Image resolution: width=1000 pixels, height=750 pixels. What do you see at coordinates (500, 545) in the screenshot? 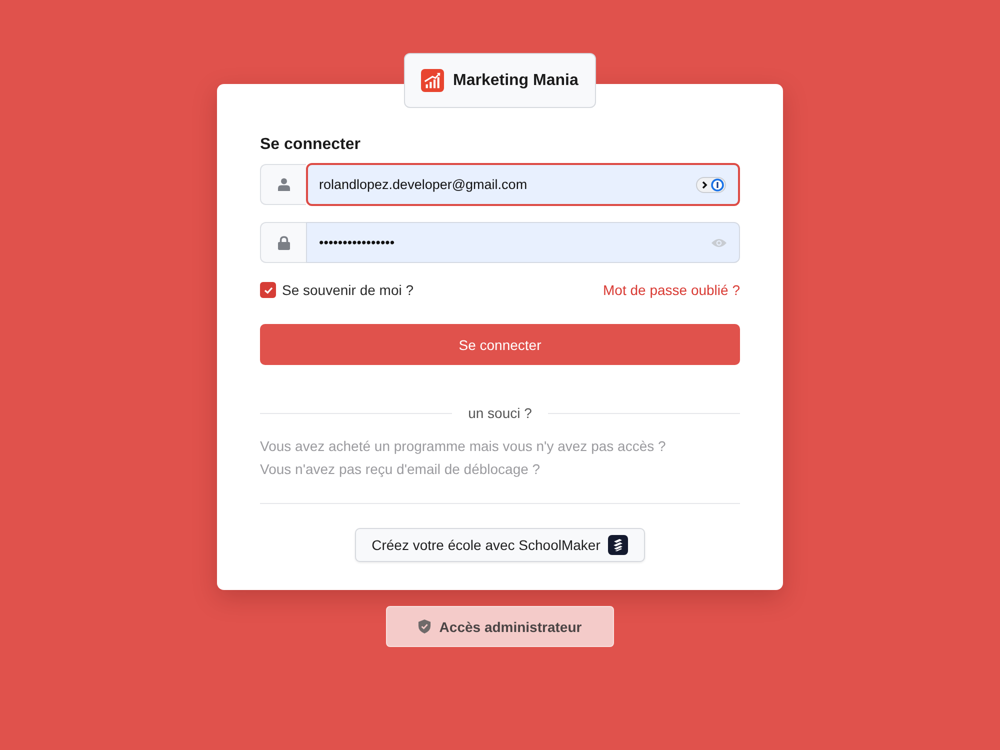
I see `schoolmaker-button: Créez votre école avec SchoolMaker` at bounding box center [500, 545].